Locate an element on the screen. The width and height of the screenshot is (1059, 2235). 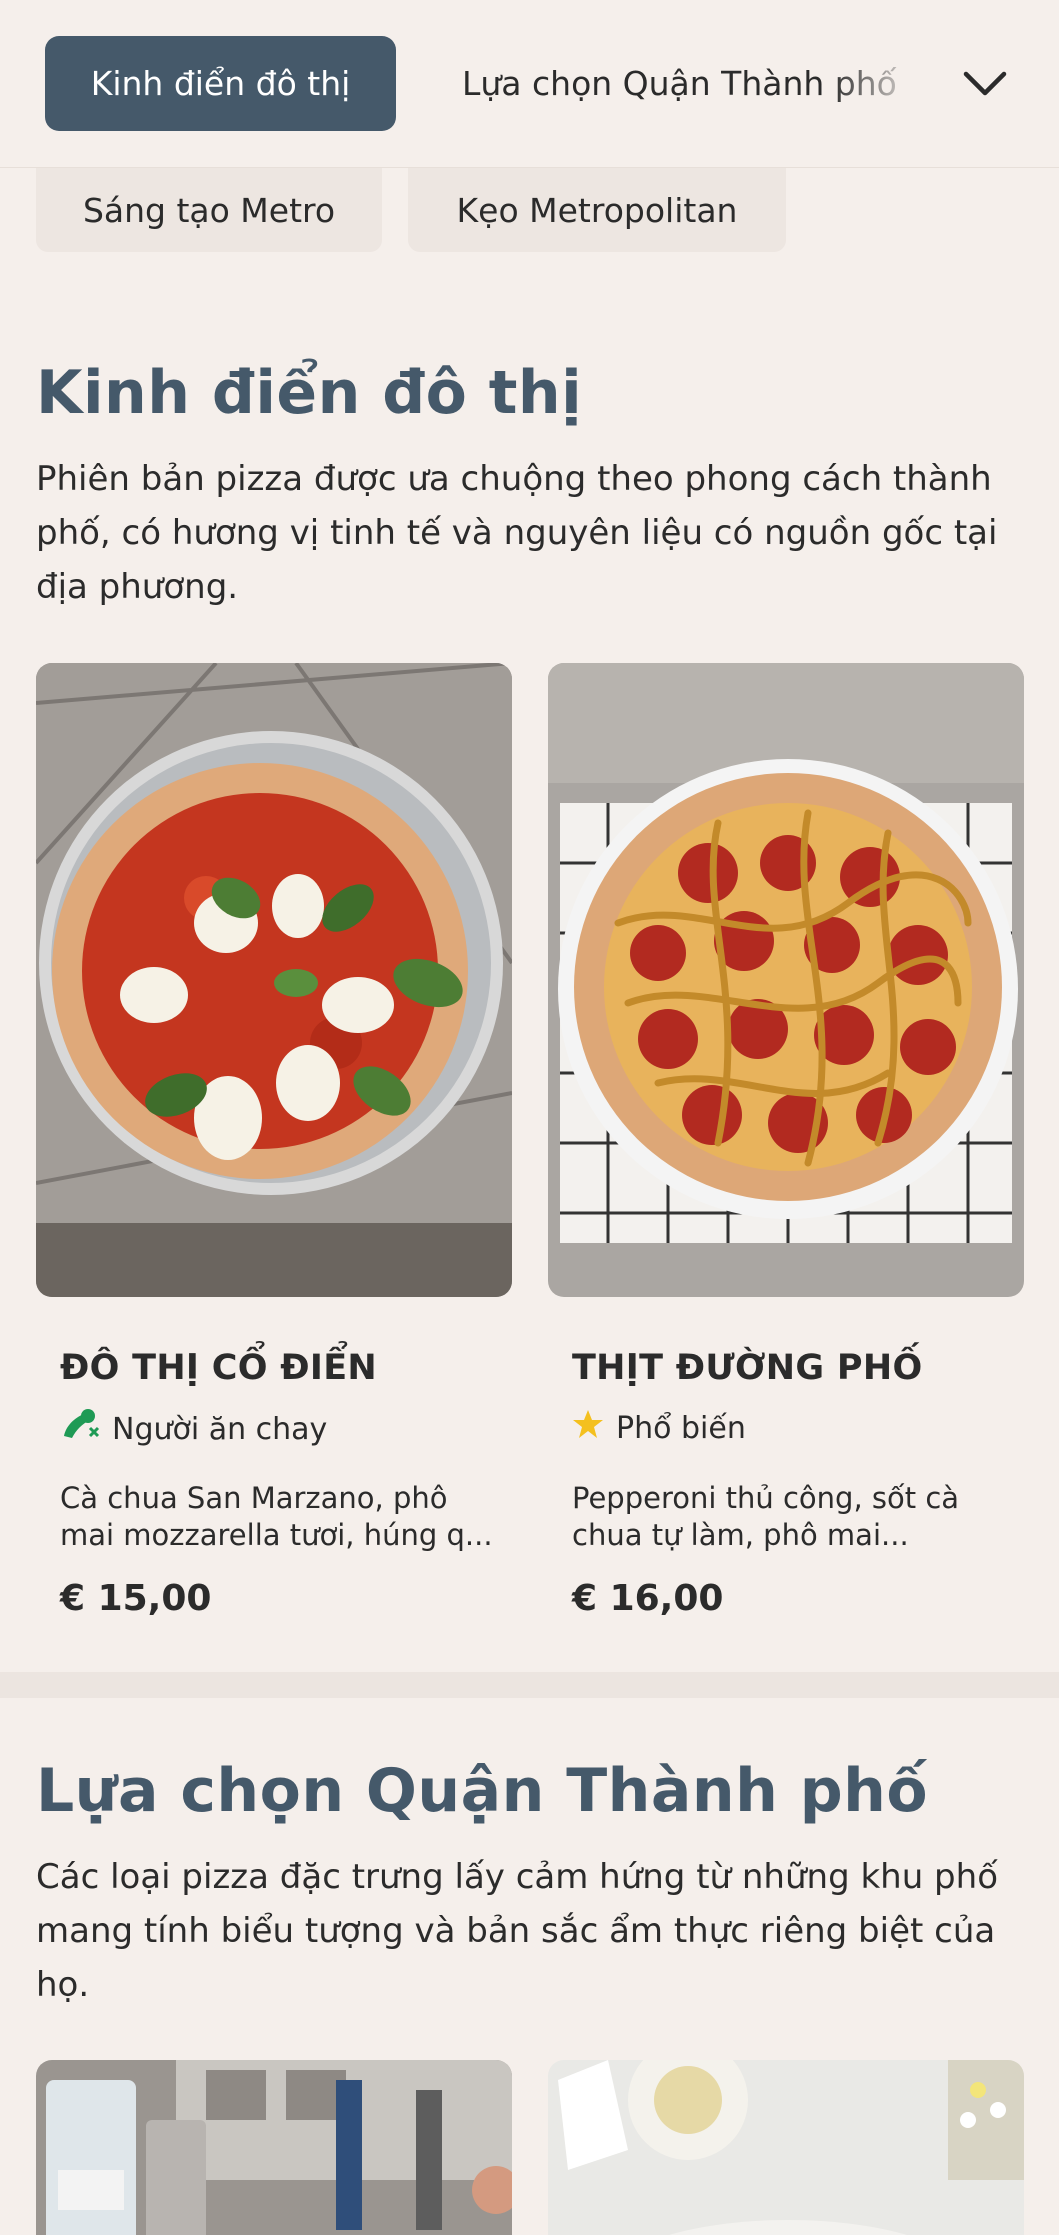
card-description-line: Pepperoni thủ công, sốt cà is located at coordinates (766, 1498).